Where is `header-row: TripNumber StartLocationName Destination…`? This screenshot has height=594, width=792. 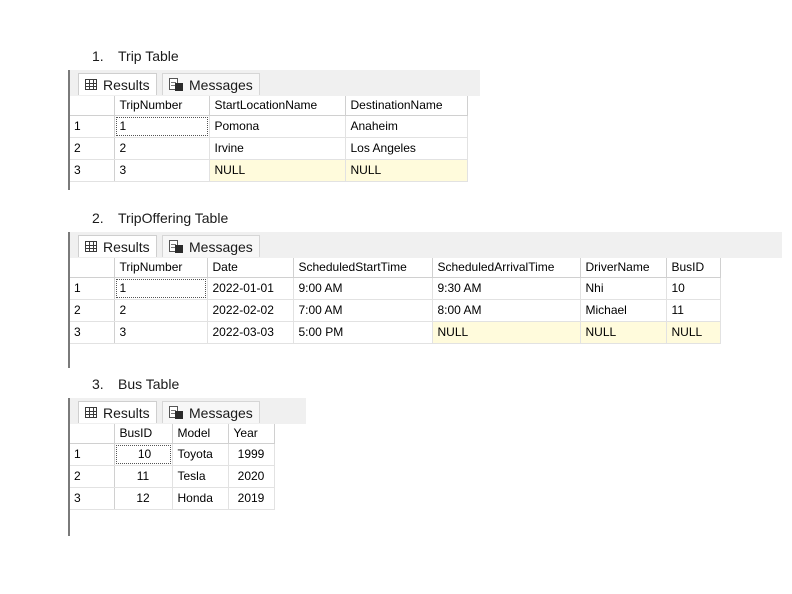 header-row: TripNumber StartLocationName Destination… is located at coordinates (269, 106).